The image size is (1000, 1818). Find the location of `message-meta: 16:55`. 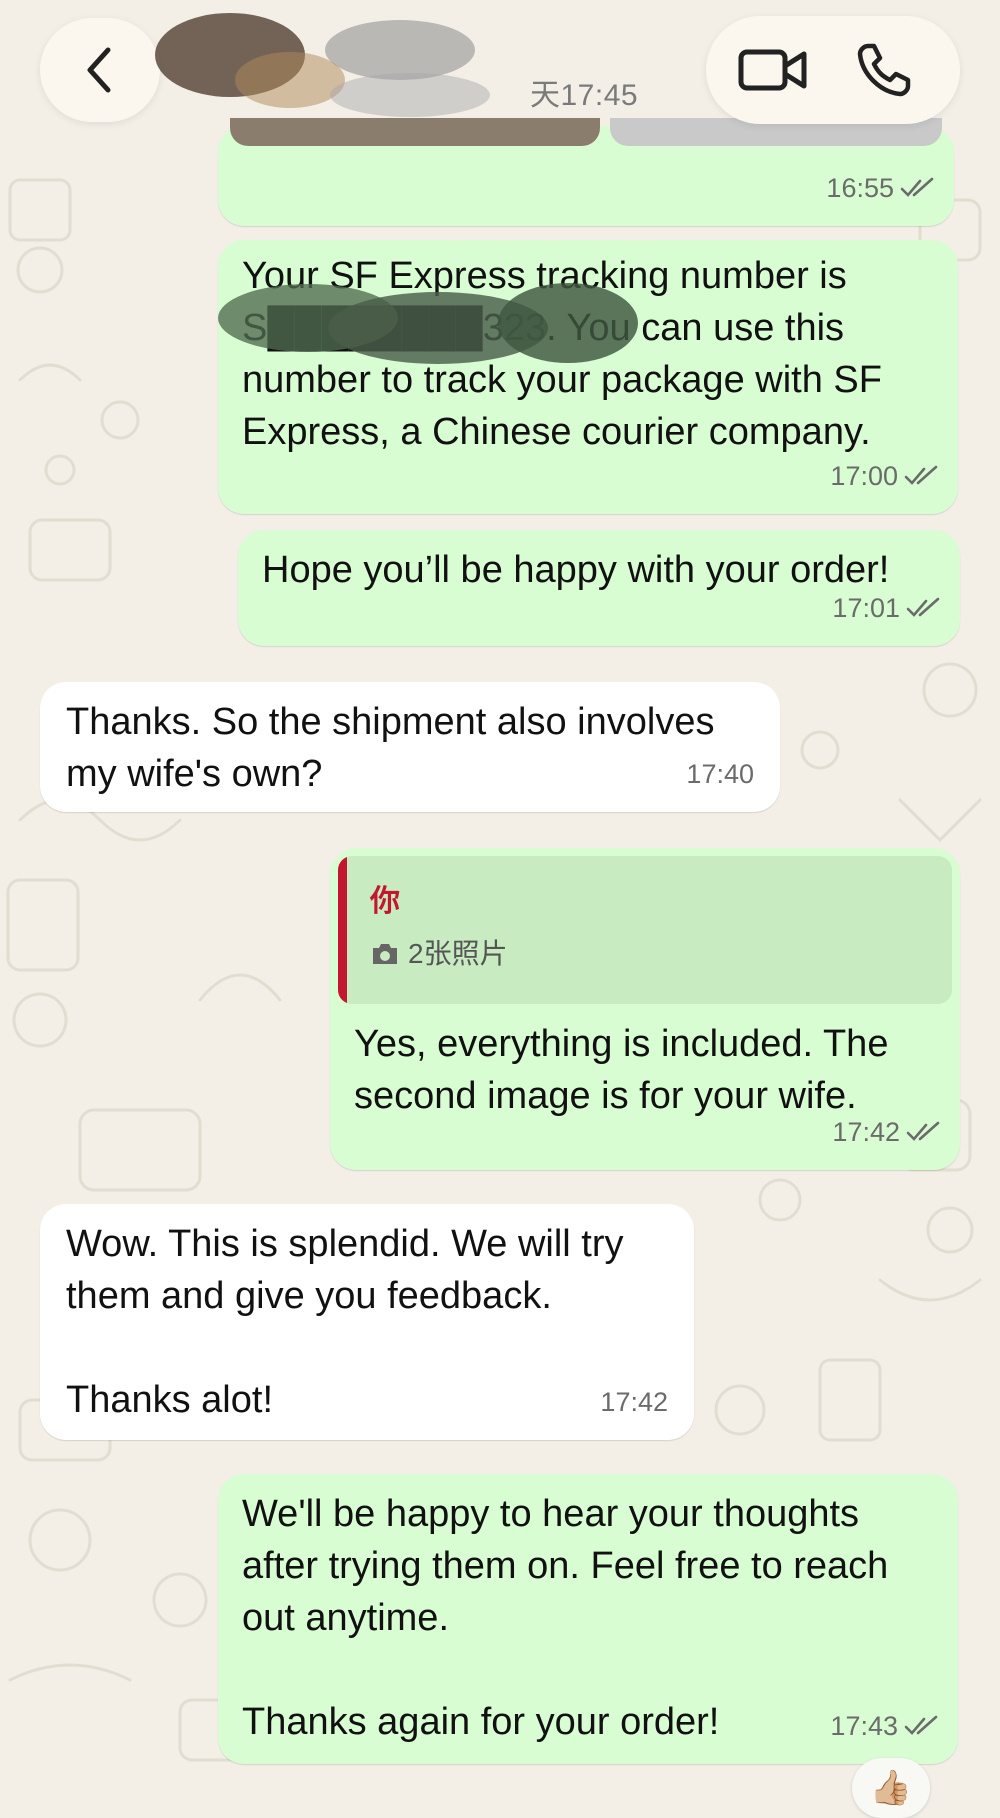

message-meta: 16:55 is located at coordinates (880, 188).